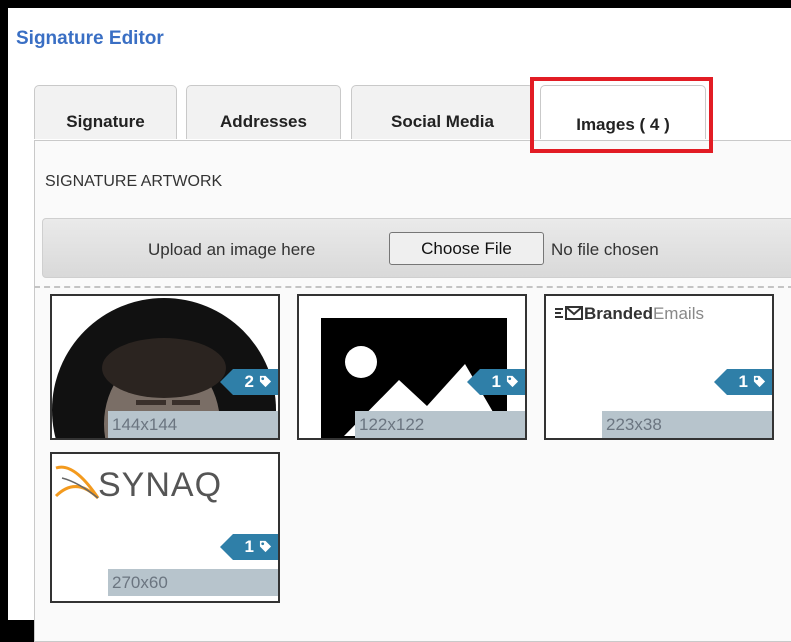  What do you see at coordinates (440, 424) in the screenshot?
I see `image-dimensions: 122x122` at bounding box center [440, 424].